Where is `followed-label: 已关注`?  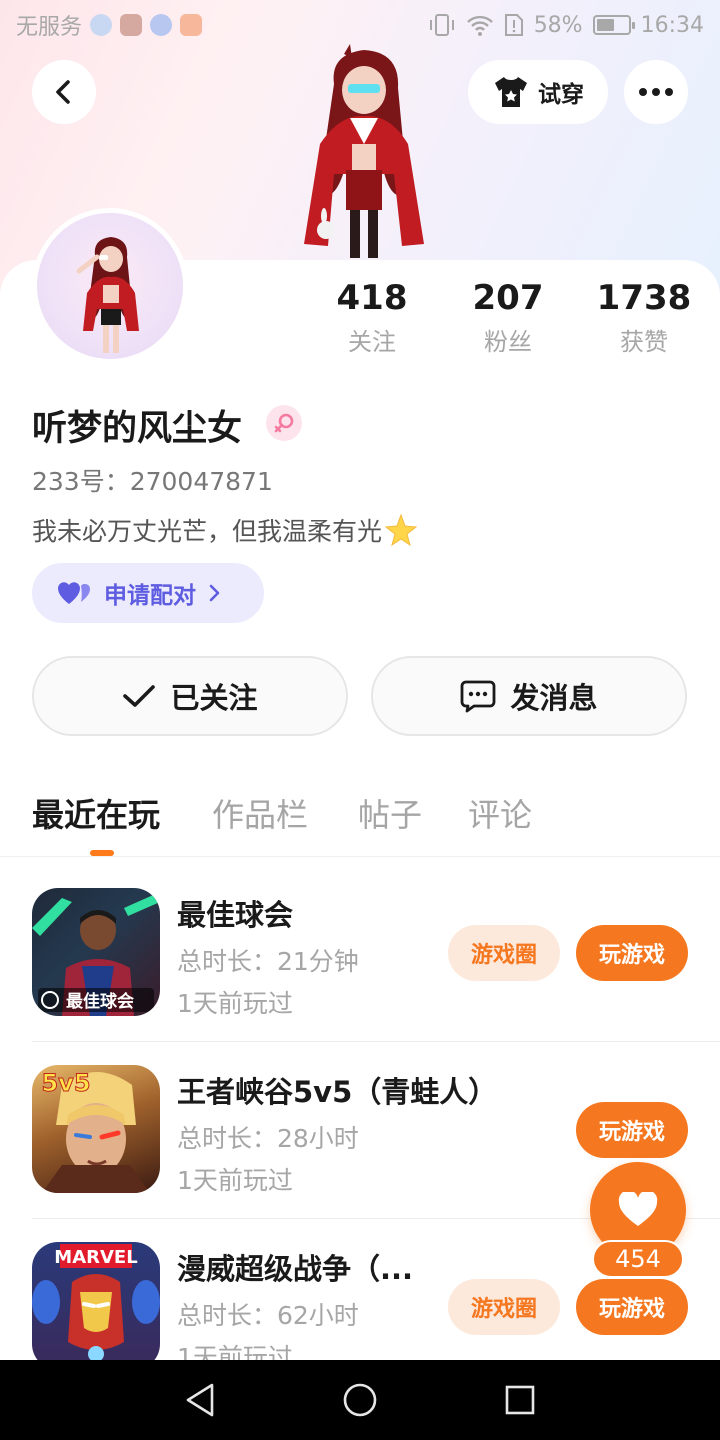 followed-label: 已关注 is located at coordinates (214, 698).